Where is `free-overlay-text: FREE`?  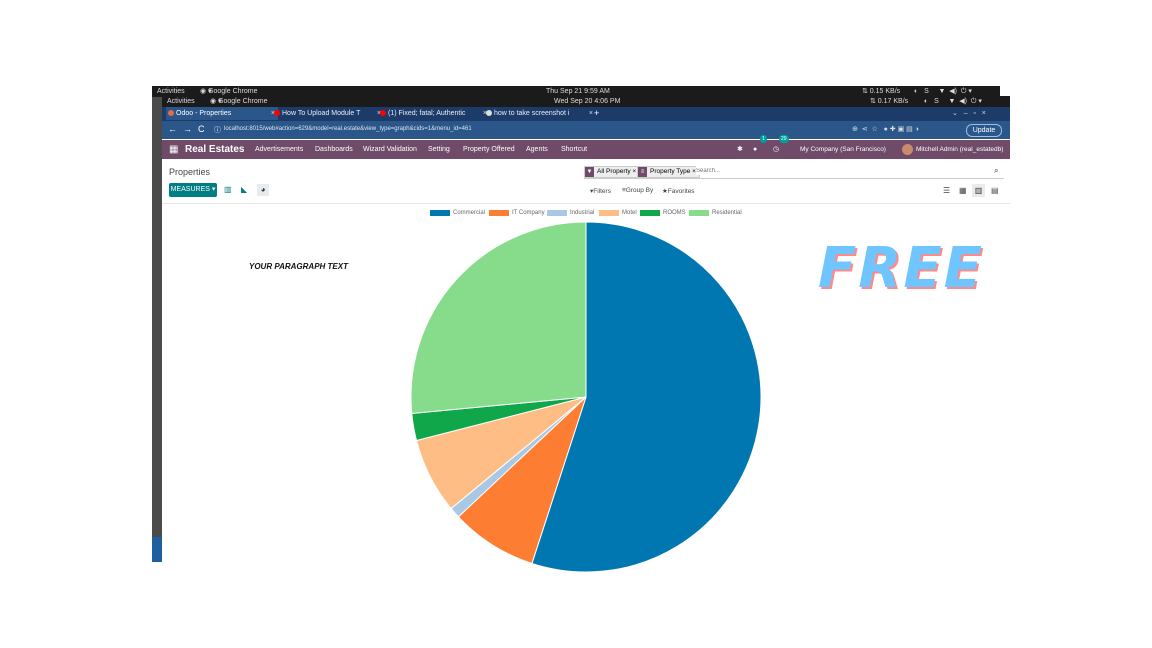 free-overlay-text: FREE is located at coordinates (901, 268).